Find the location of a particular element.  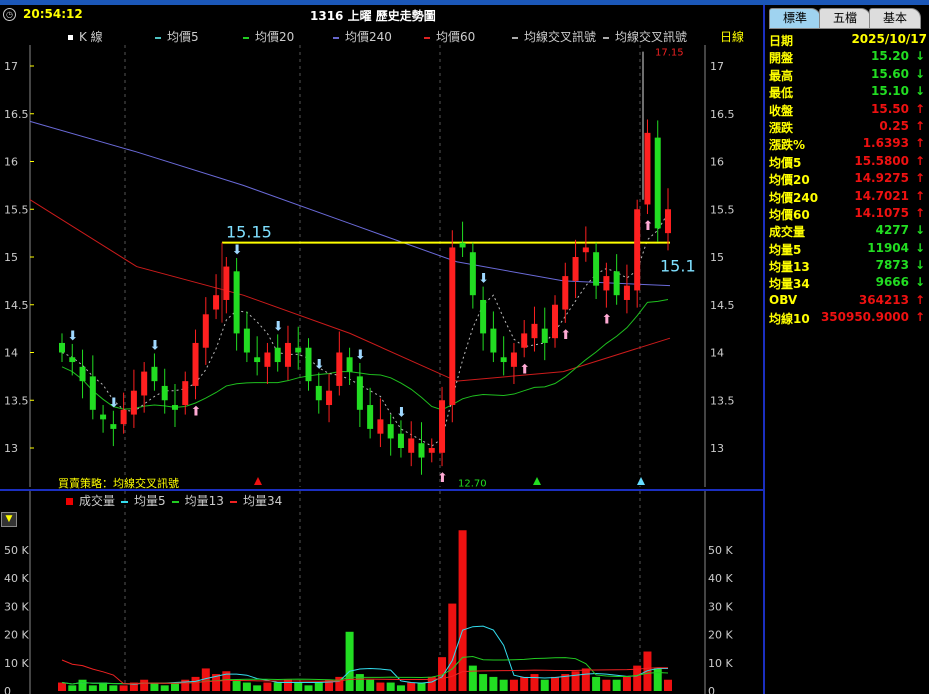

price-tick-label: 16 is located at coordinates (717, 162).